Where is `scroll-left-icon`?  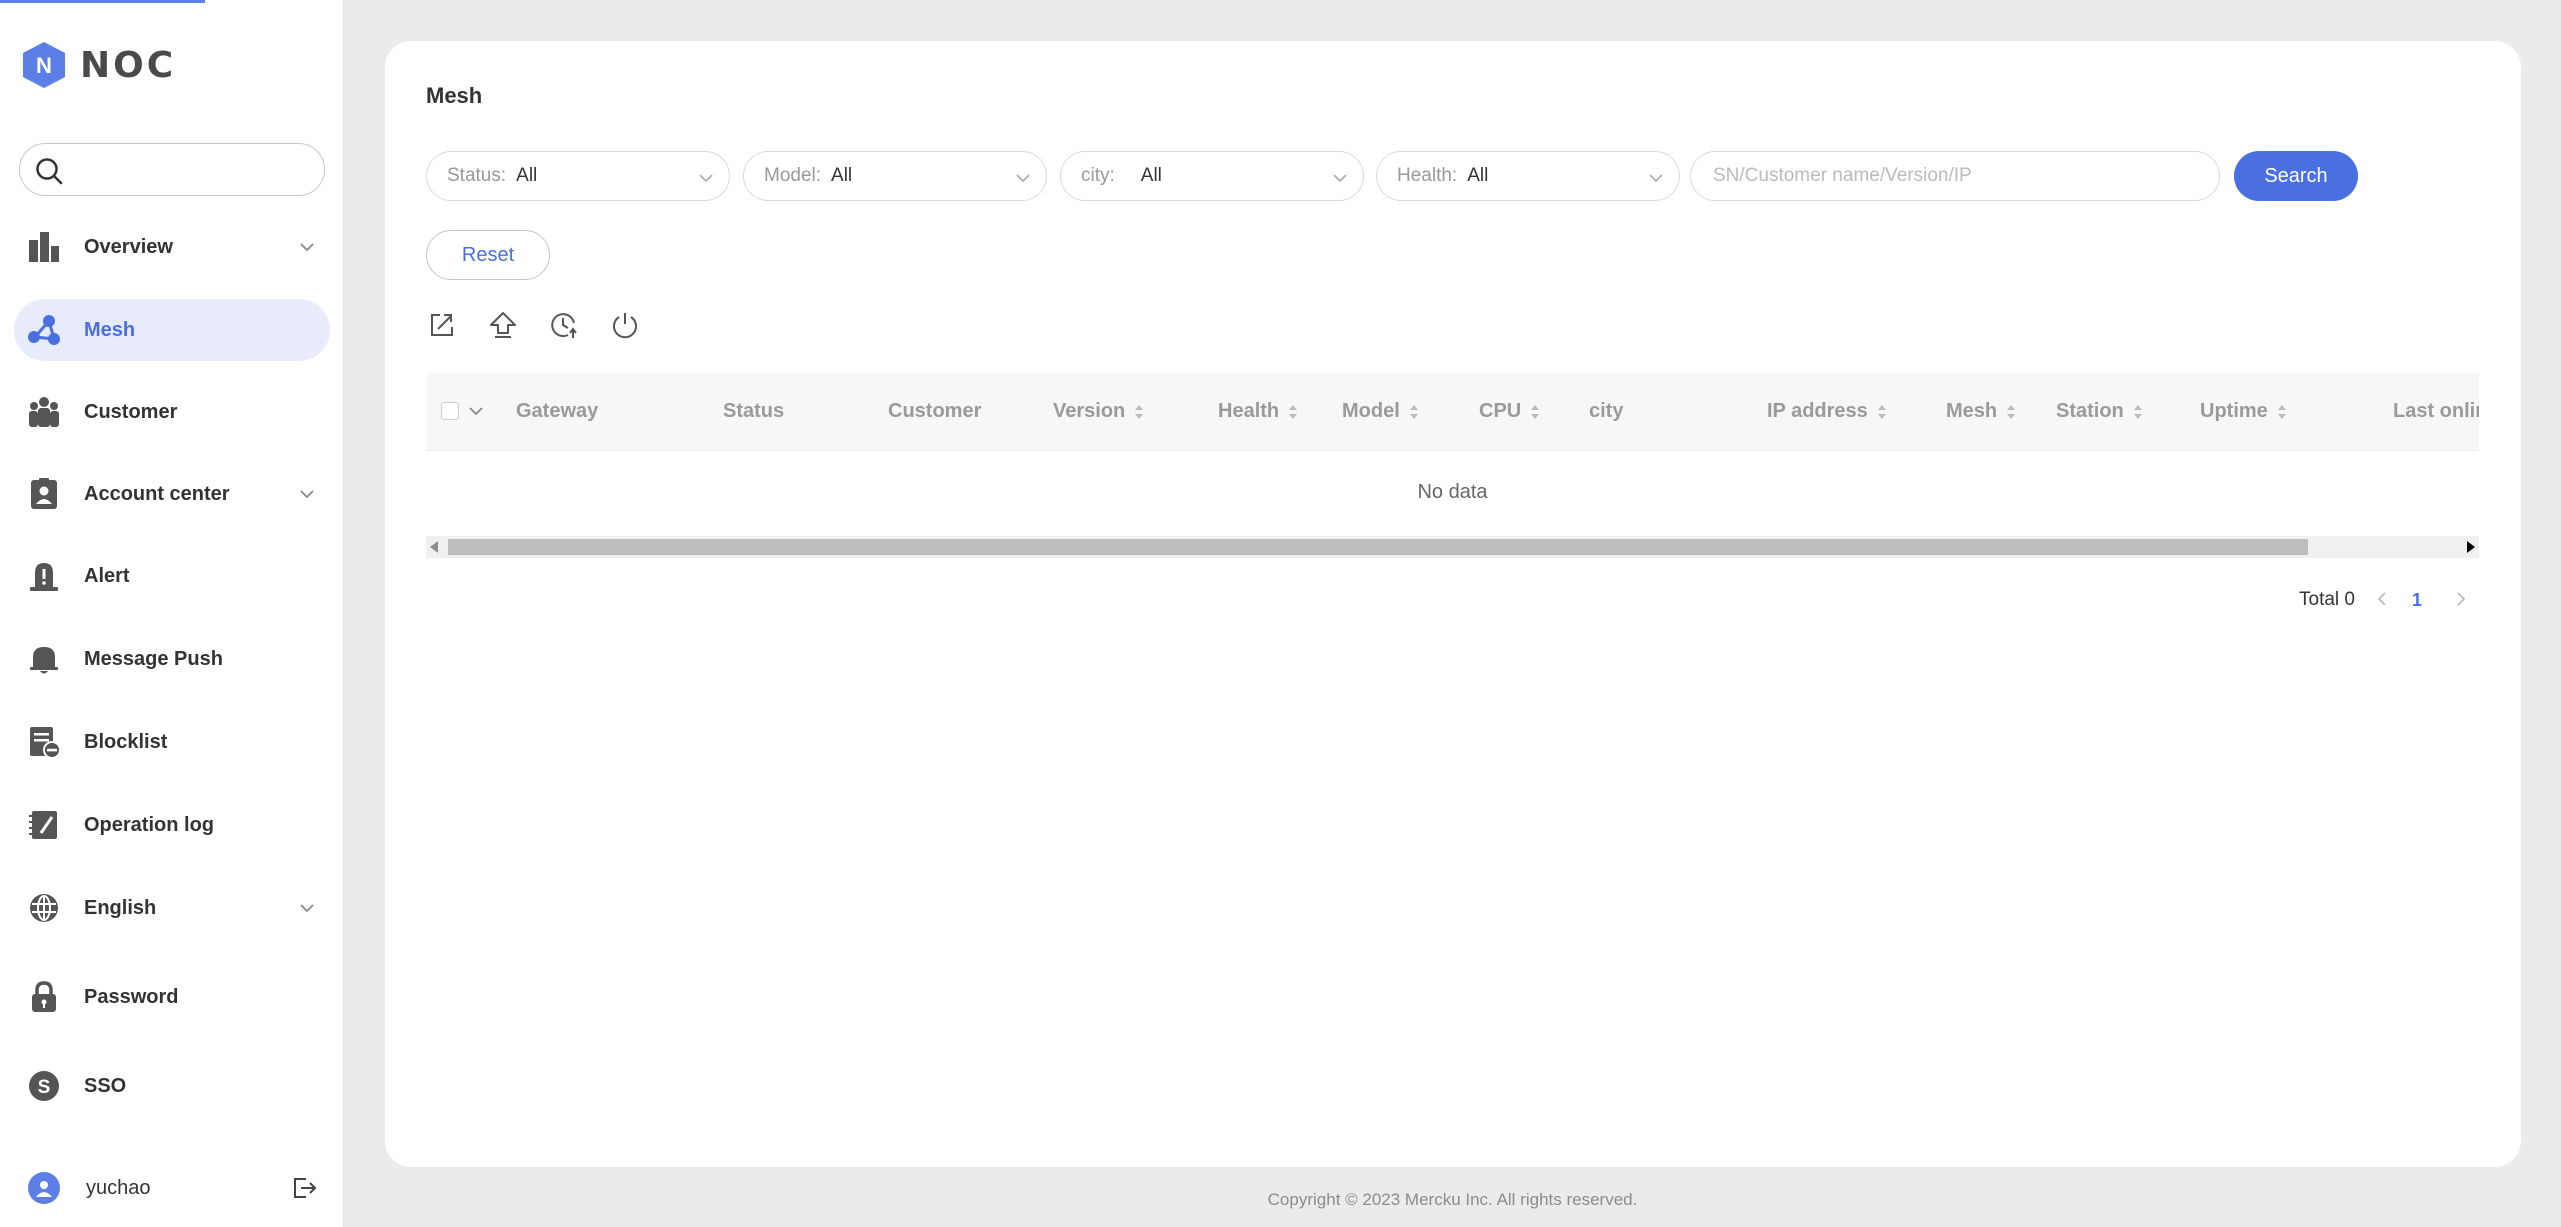
scroll-left-icon is located at coordinates (434, 547).